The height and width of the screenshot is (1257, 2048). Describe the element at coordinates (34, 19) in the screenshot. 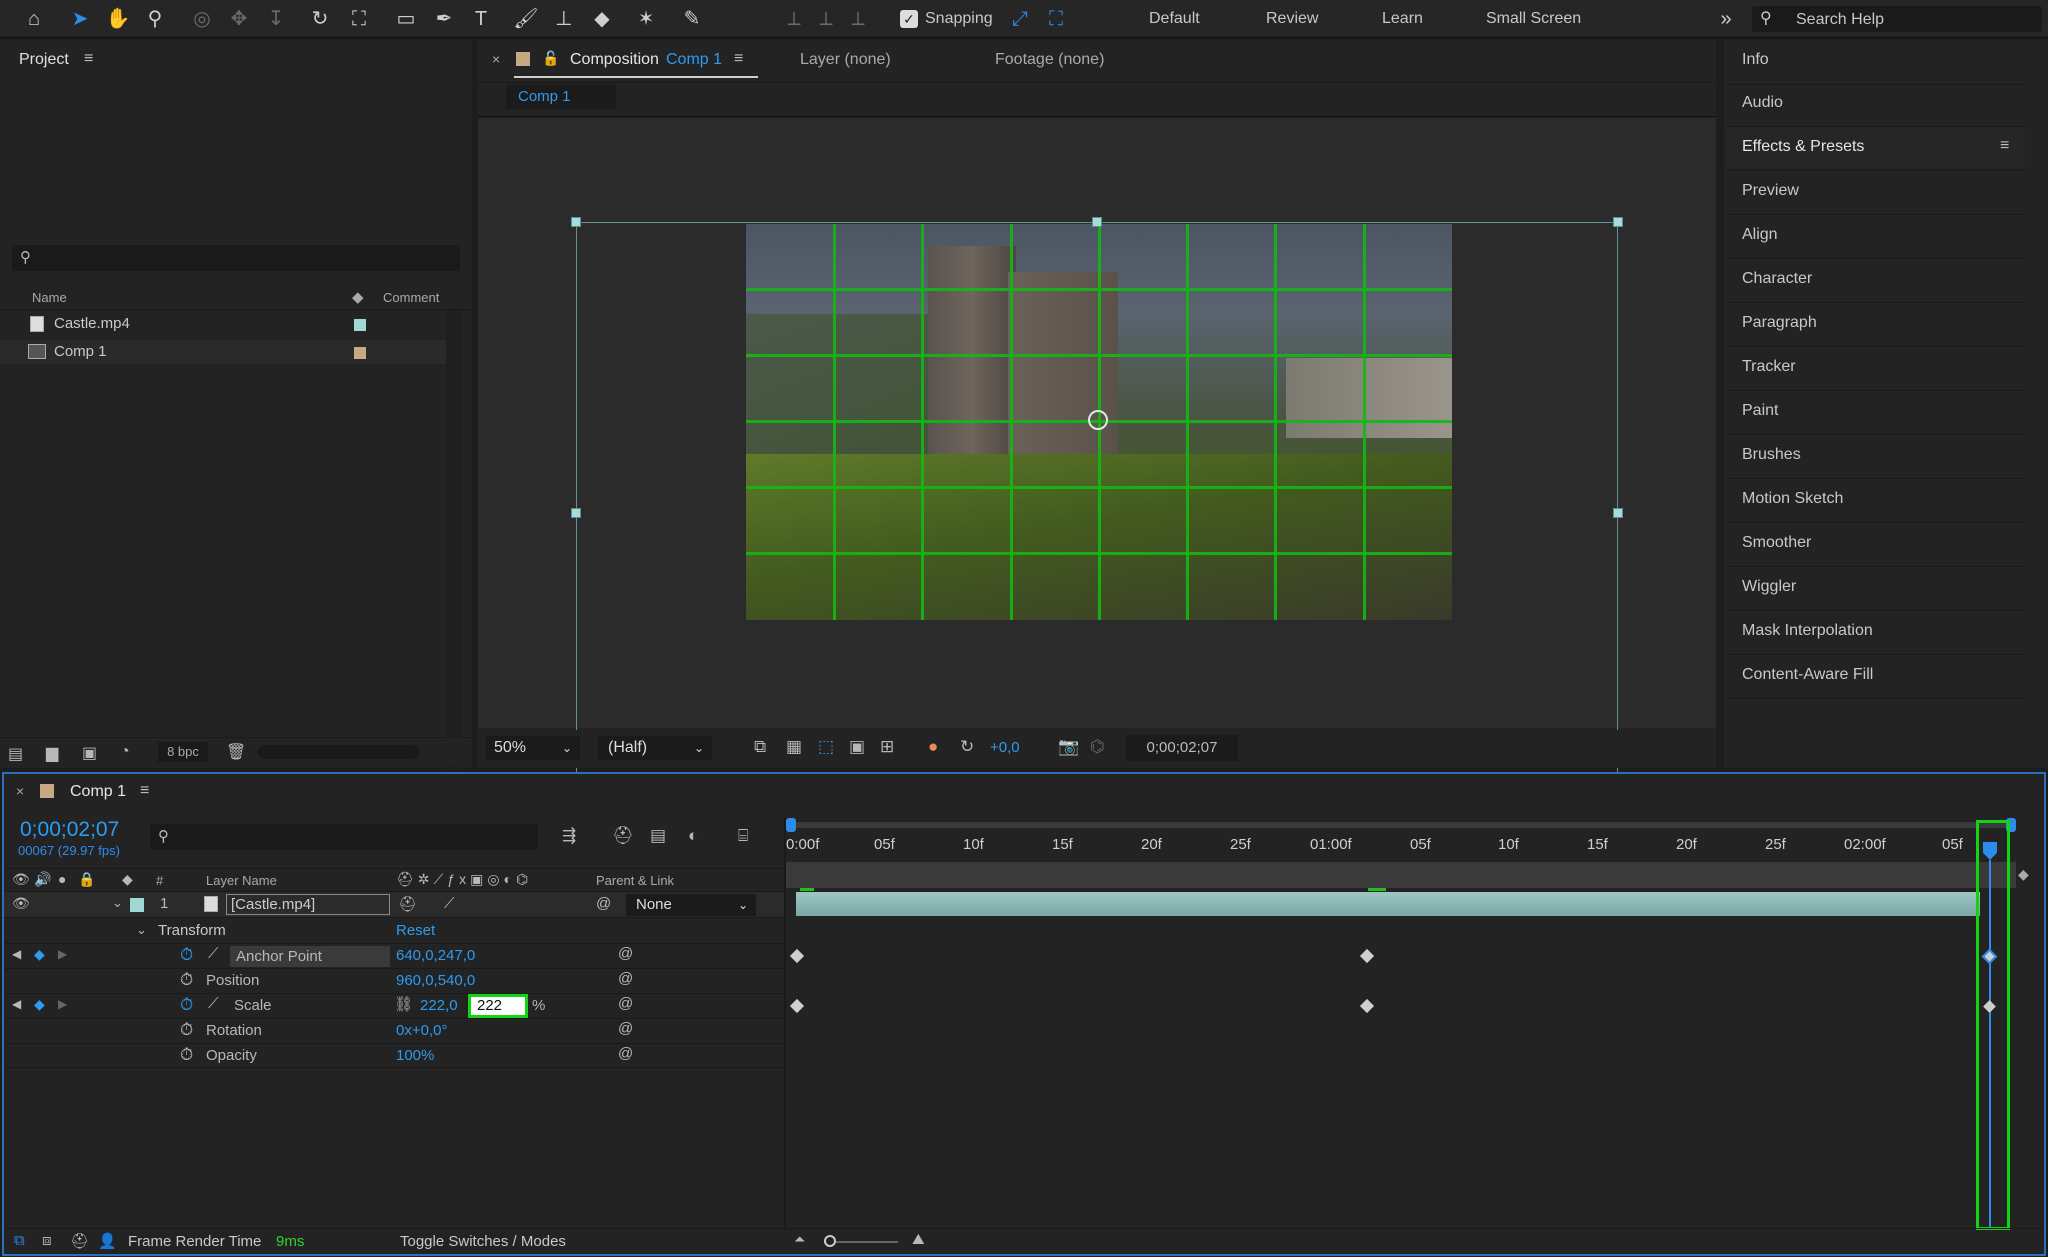

I see `home-icon: ⌂` at that location.